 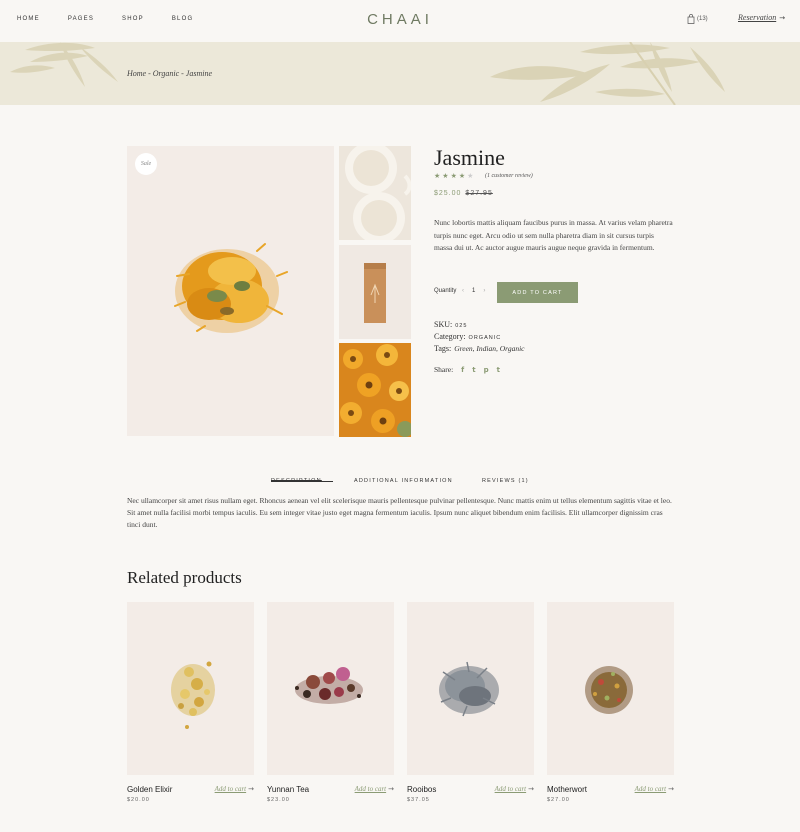 I want to click on calendula-petals-image, so click(x=231, y=288).